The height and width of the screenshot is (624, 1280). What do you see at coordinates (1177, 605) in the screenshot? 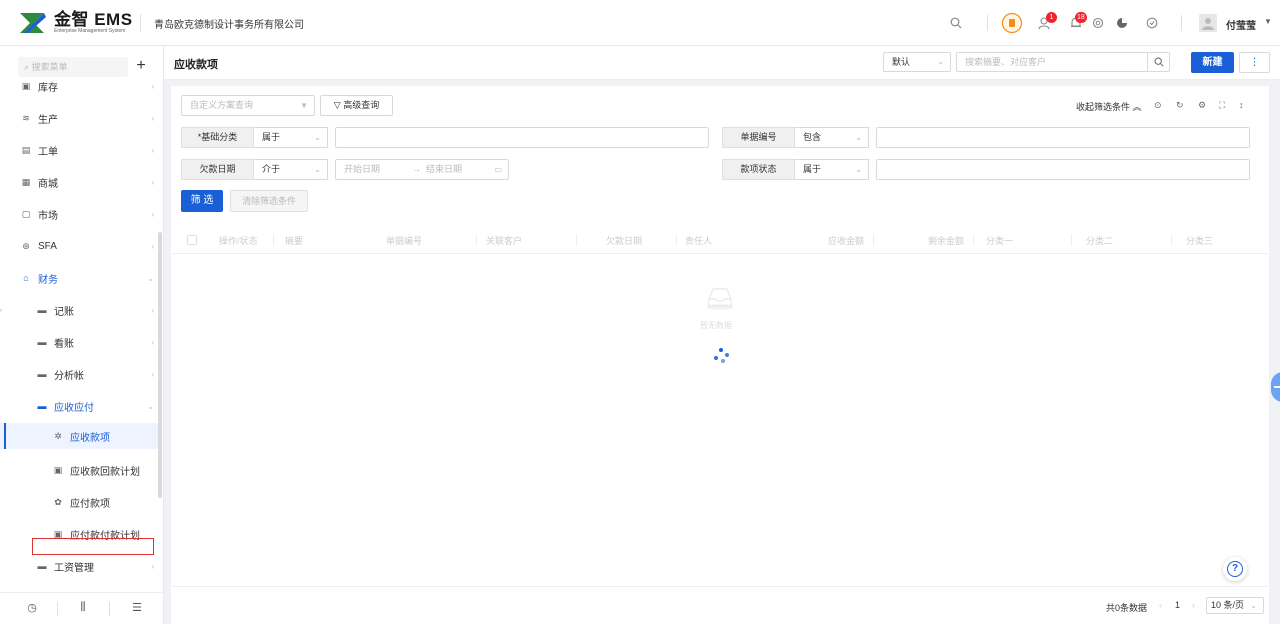
I see `page-number: 1` at bounding box center [1177, 605].